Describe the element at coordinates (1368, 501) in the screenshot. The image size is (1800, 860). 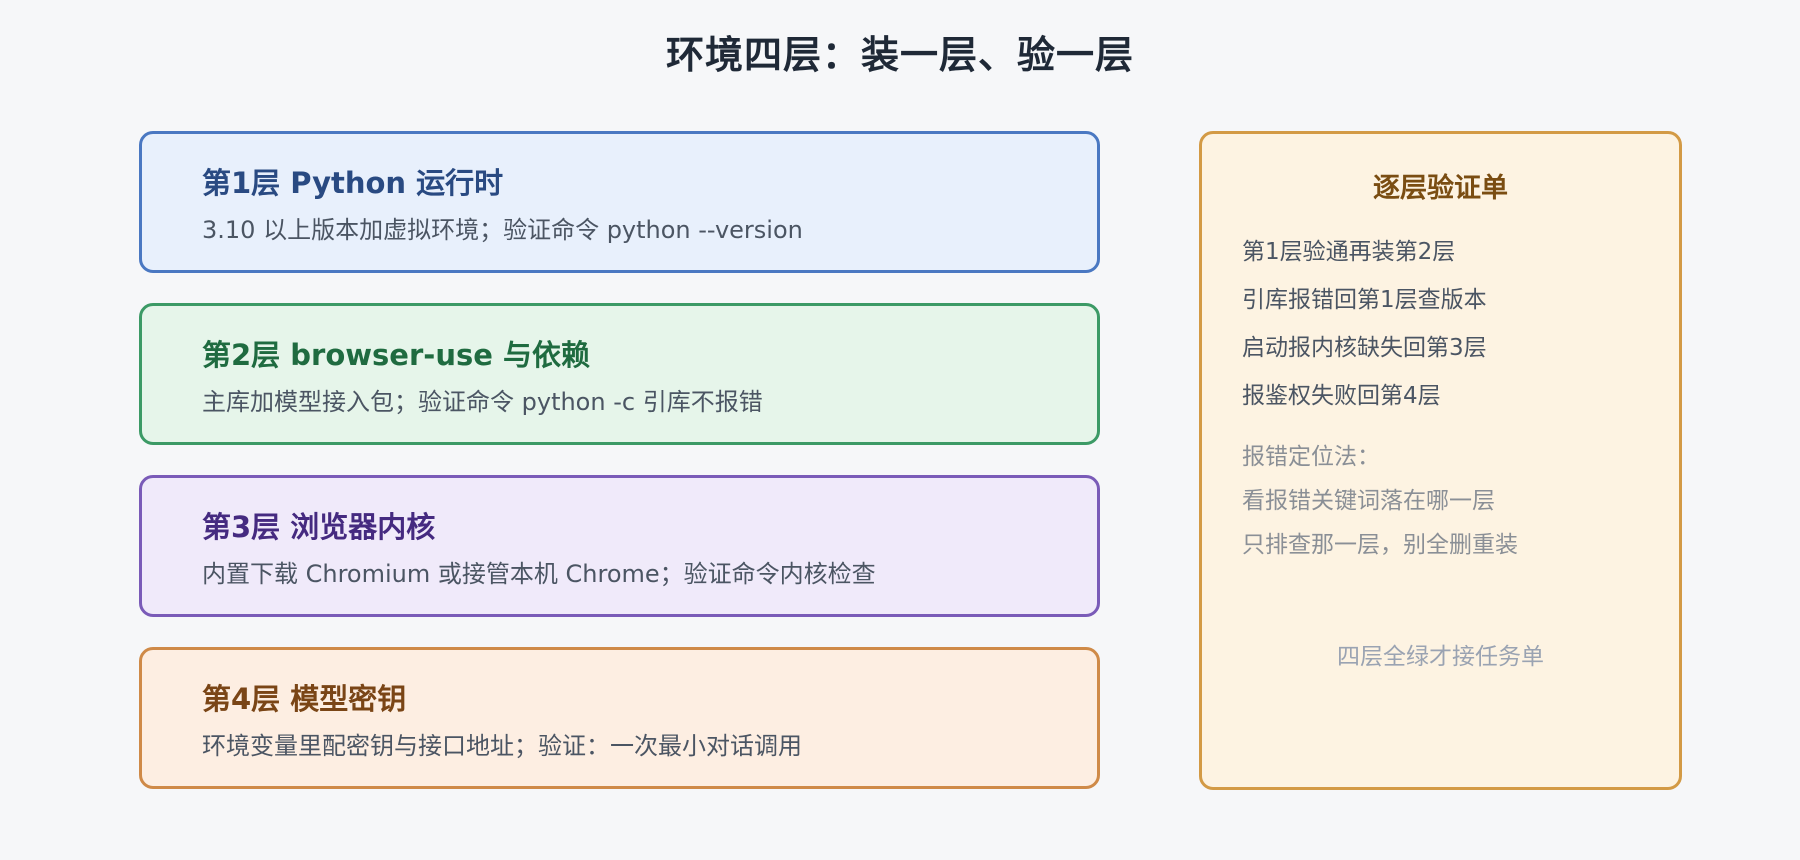
I see `tip-line: 看报错关键词落在哪一层` at that location.